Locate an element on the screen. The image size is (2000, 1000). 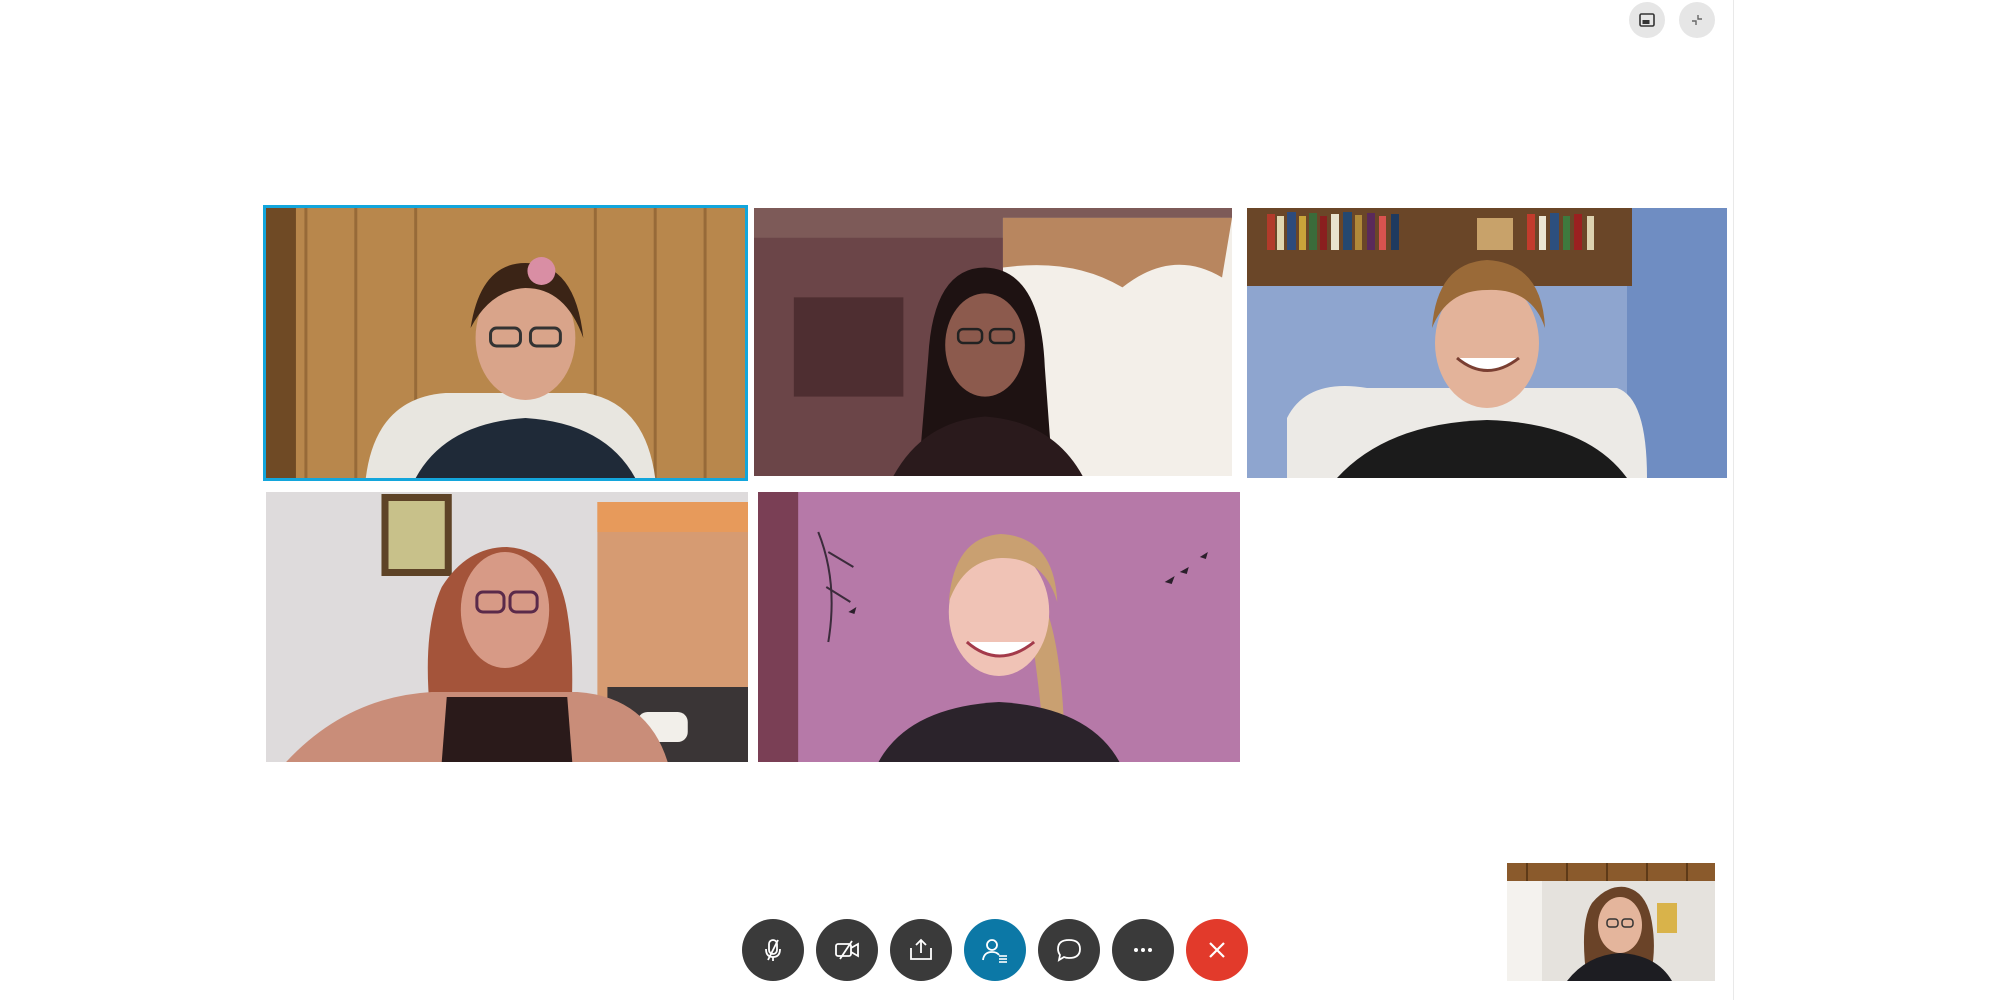
share-button is located at coordinates (921, 950).